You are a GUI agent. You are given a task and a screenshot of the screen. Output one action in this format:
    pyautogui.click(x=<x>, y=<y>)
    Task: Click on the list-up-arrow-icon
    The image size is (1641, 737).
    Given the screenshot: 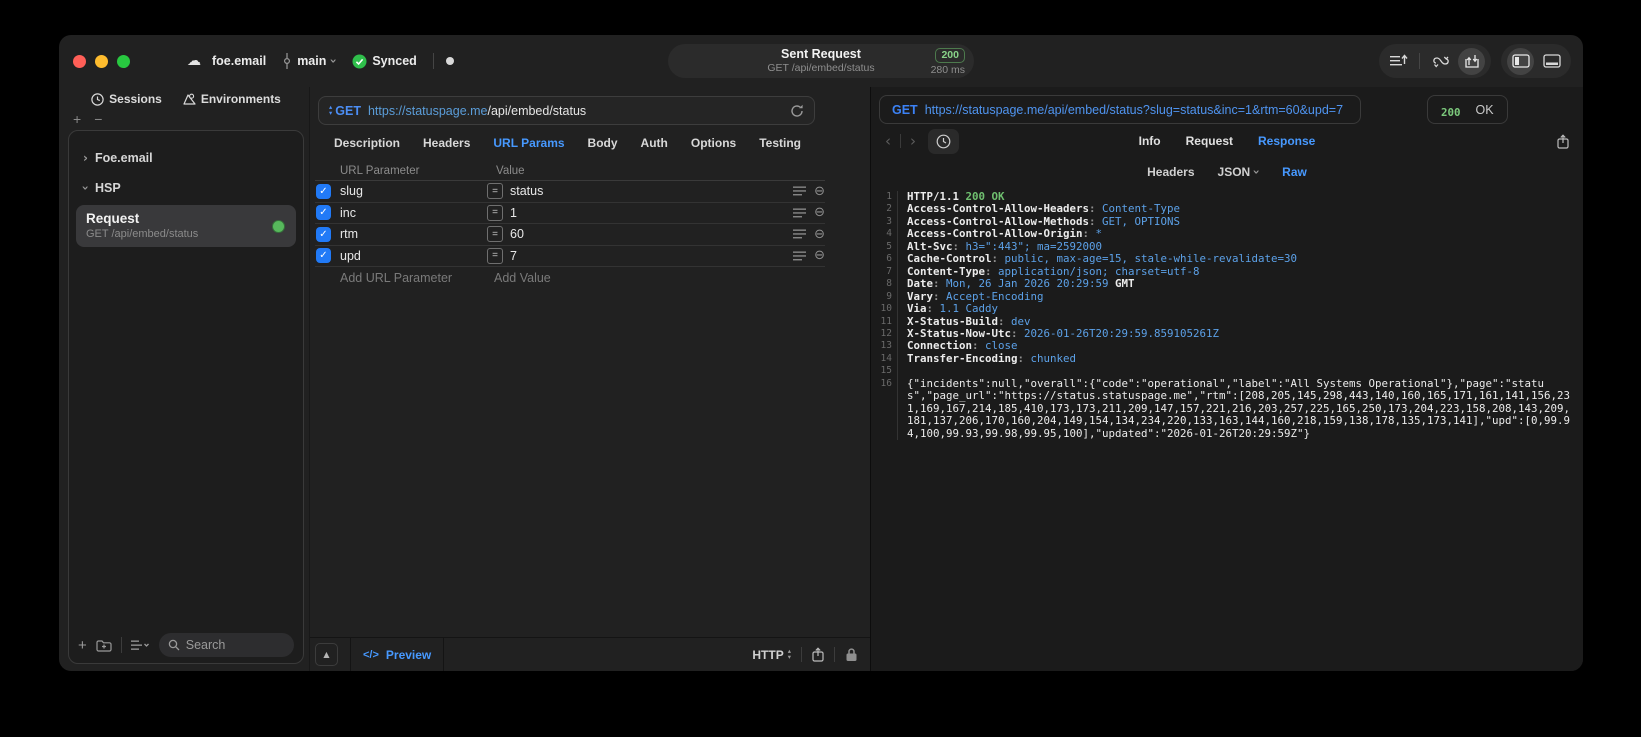 What is the action you would take?
    pyautogui.click(x=1398, y=60)
    